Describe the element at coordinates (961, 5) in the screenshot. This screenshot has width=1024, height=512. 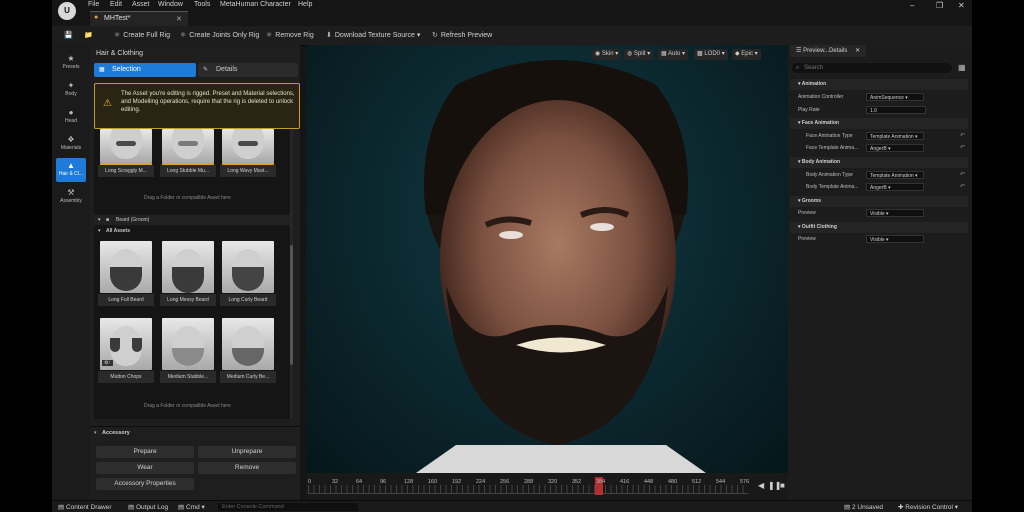
I see `close-window-icon: ✕` at that location.